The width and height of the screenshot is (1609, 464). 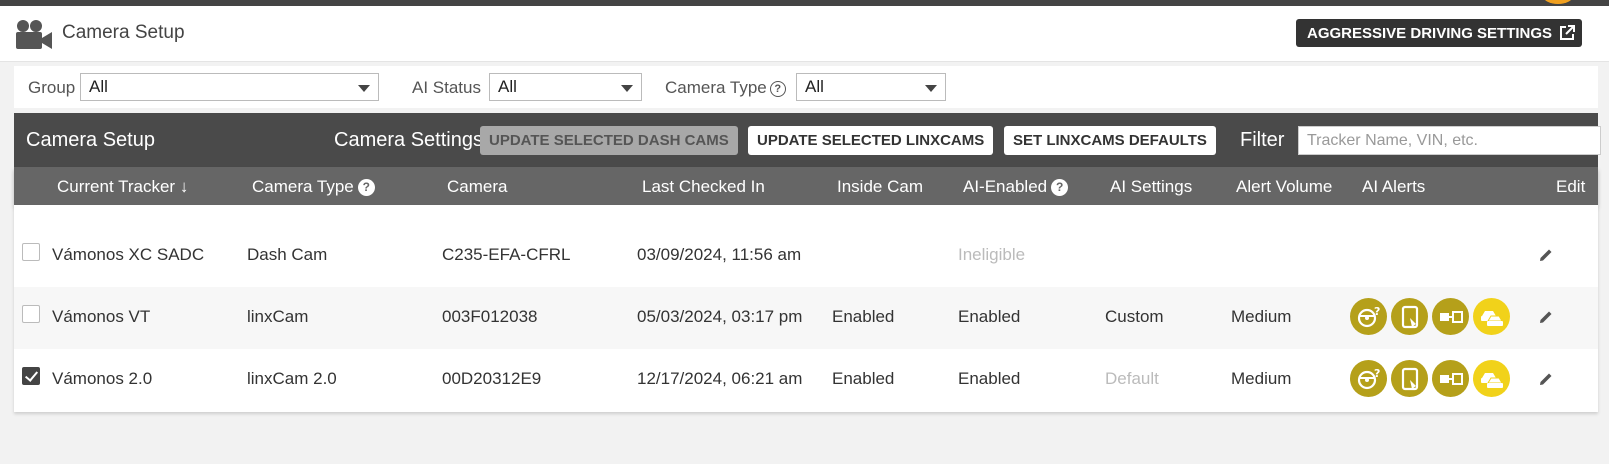 What do you see at coordinates (122, 187) in the screenshot?
I see `column-current-tracker: Current Tracker ↓` at bounding box center [122, 187].